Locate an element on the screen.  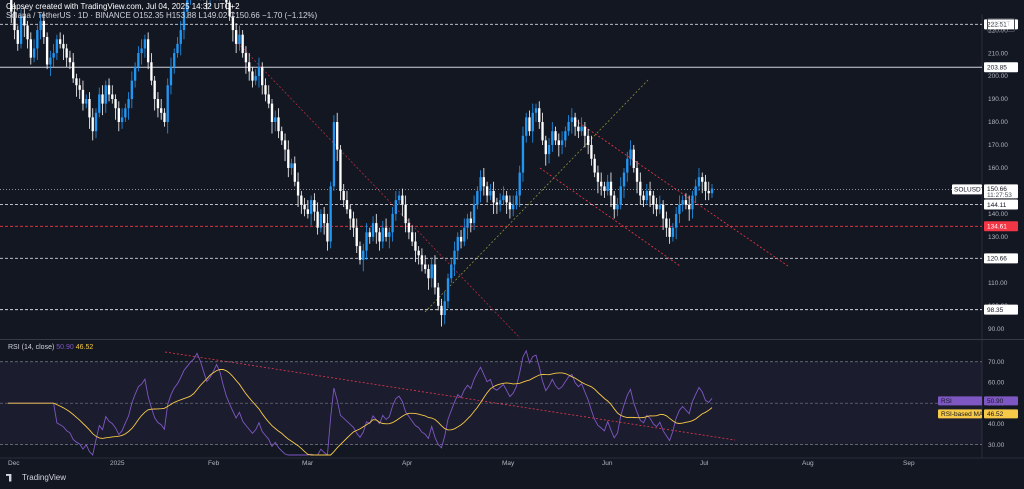
currency-button: USDT is located at coordinates (1001, 25).